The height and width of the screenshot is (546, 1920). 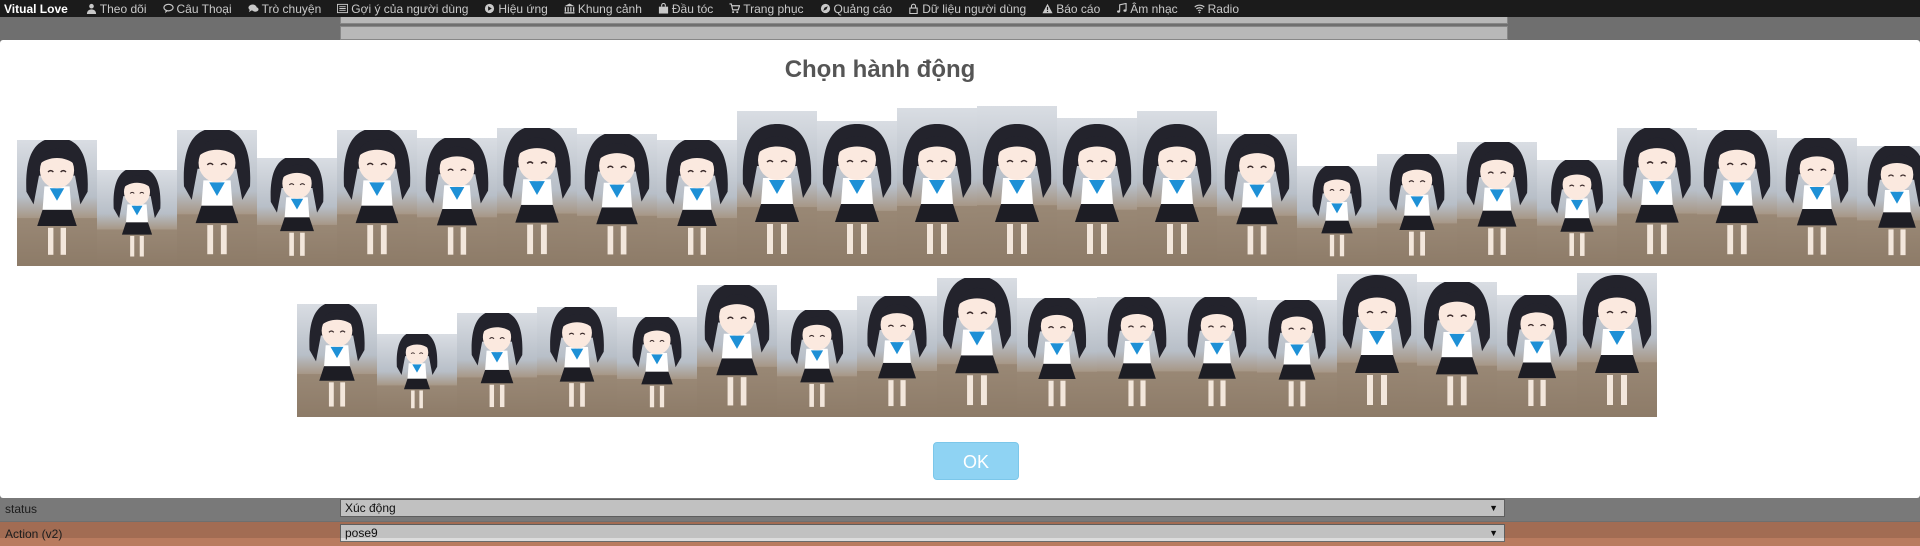 I want to click on warning-icon, so click(x=1047, y=8).